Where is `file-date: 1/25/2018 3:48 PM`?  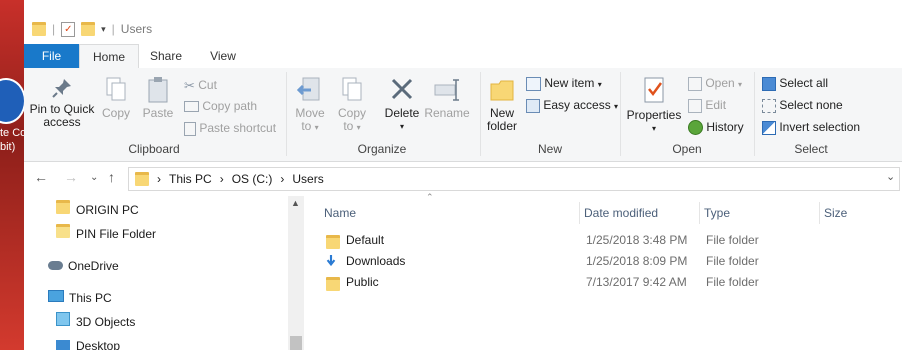 file-date: 1/25/2018 3:48 PM is located at coordinates (637, 240).